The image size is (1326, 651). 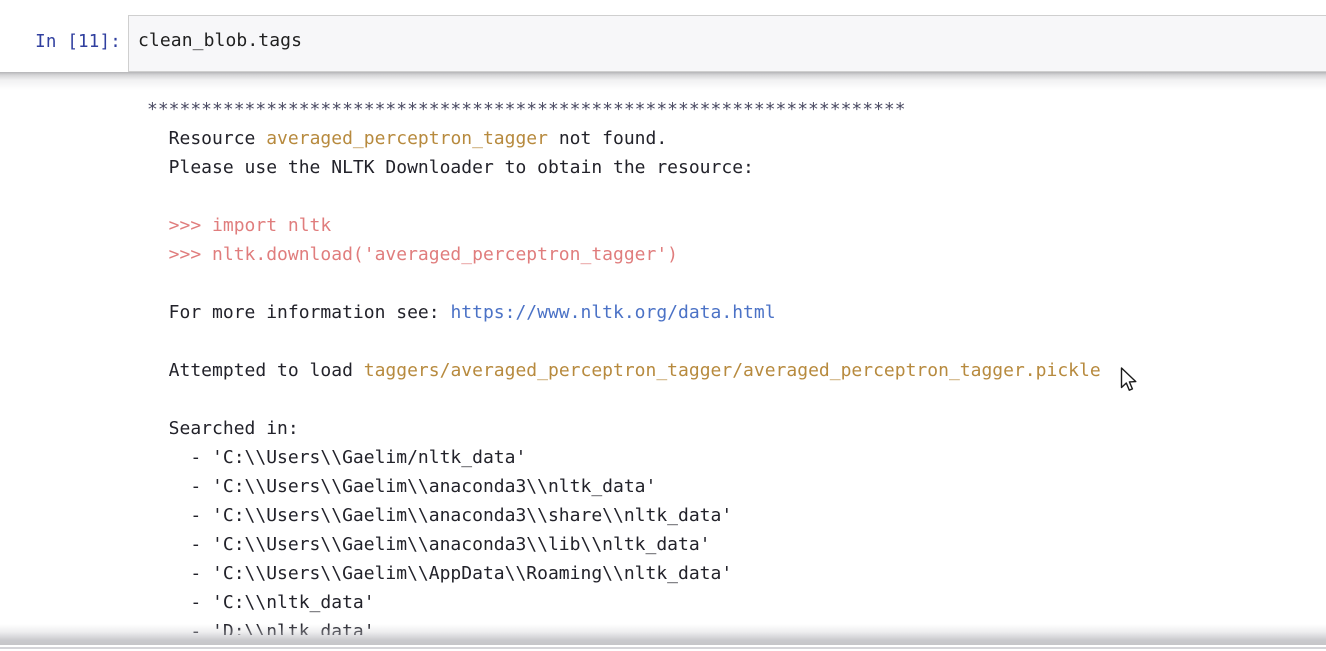 What do you see at coordinates (207, 138) in the screenshot?
I see `resource-prefix-text: Resource` at bounding box center [207, 138].